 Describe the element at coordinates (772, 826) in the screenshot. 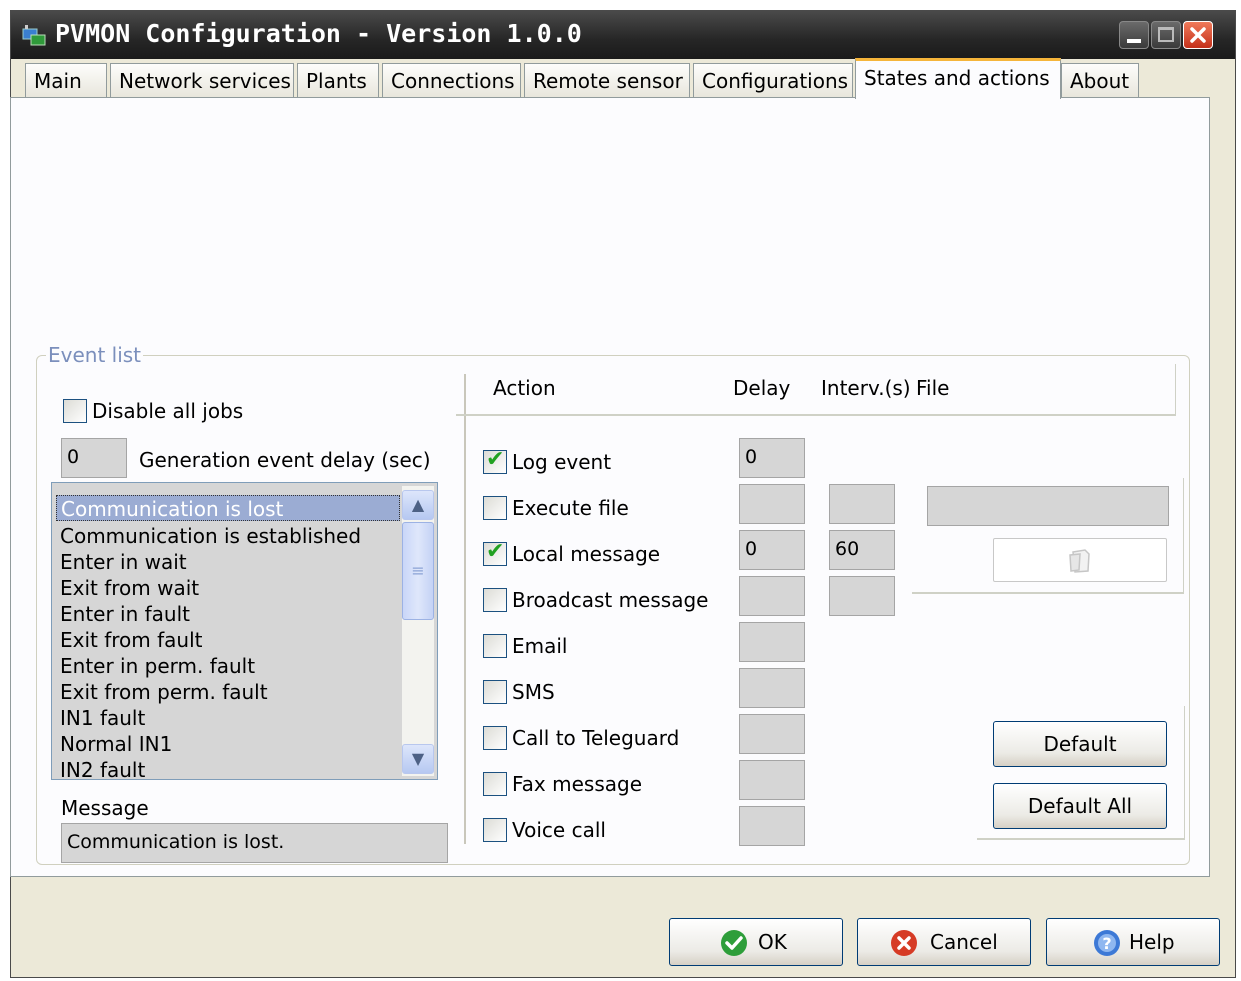

I see `voice-call-delay-input` at that location.